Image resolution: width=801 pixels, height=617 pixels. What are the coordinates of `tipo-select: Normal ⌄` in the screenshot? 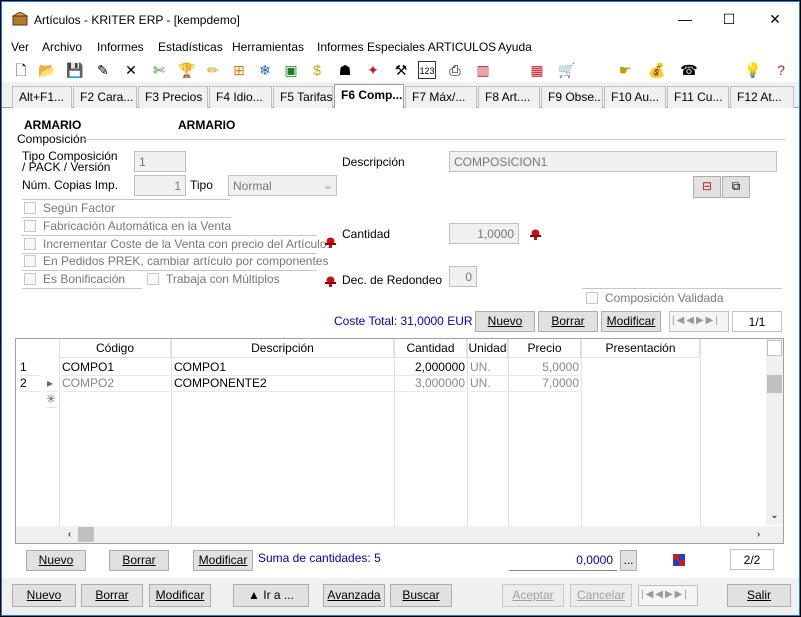 It's located at (282, 185).